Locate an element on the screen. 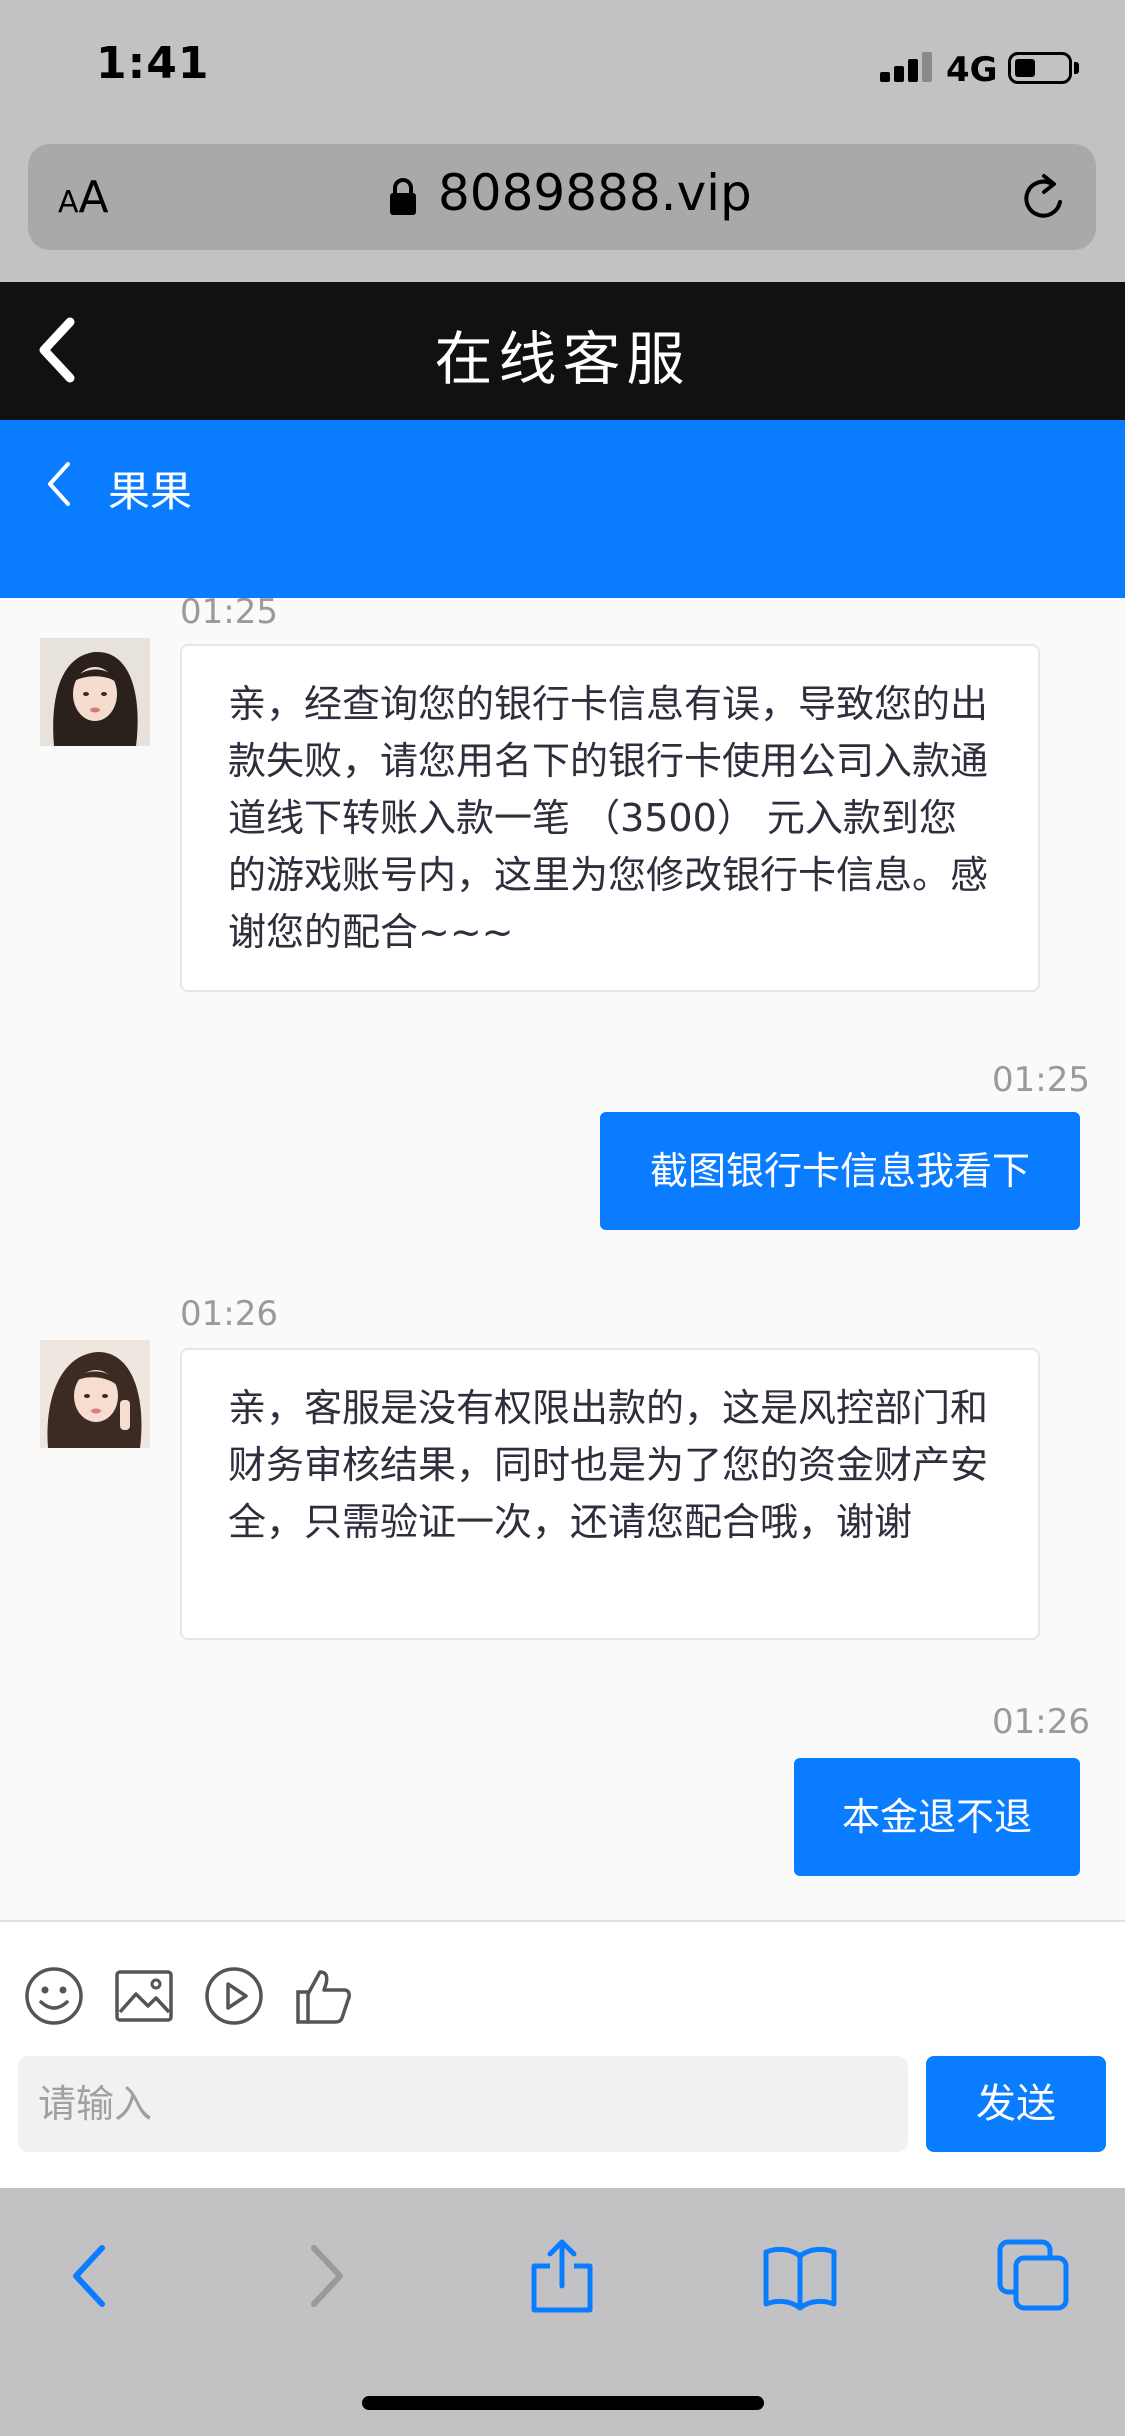 This screenshot has width=1125, height=2436. message-bubble-outgoing: 截图银行卡信息我看下 is located at coordinates (840, 1171).